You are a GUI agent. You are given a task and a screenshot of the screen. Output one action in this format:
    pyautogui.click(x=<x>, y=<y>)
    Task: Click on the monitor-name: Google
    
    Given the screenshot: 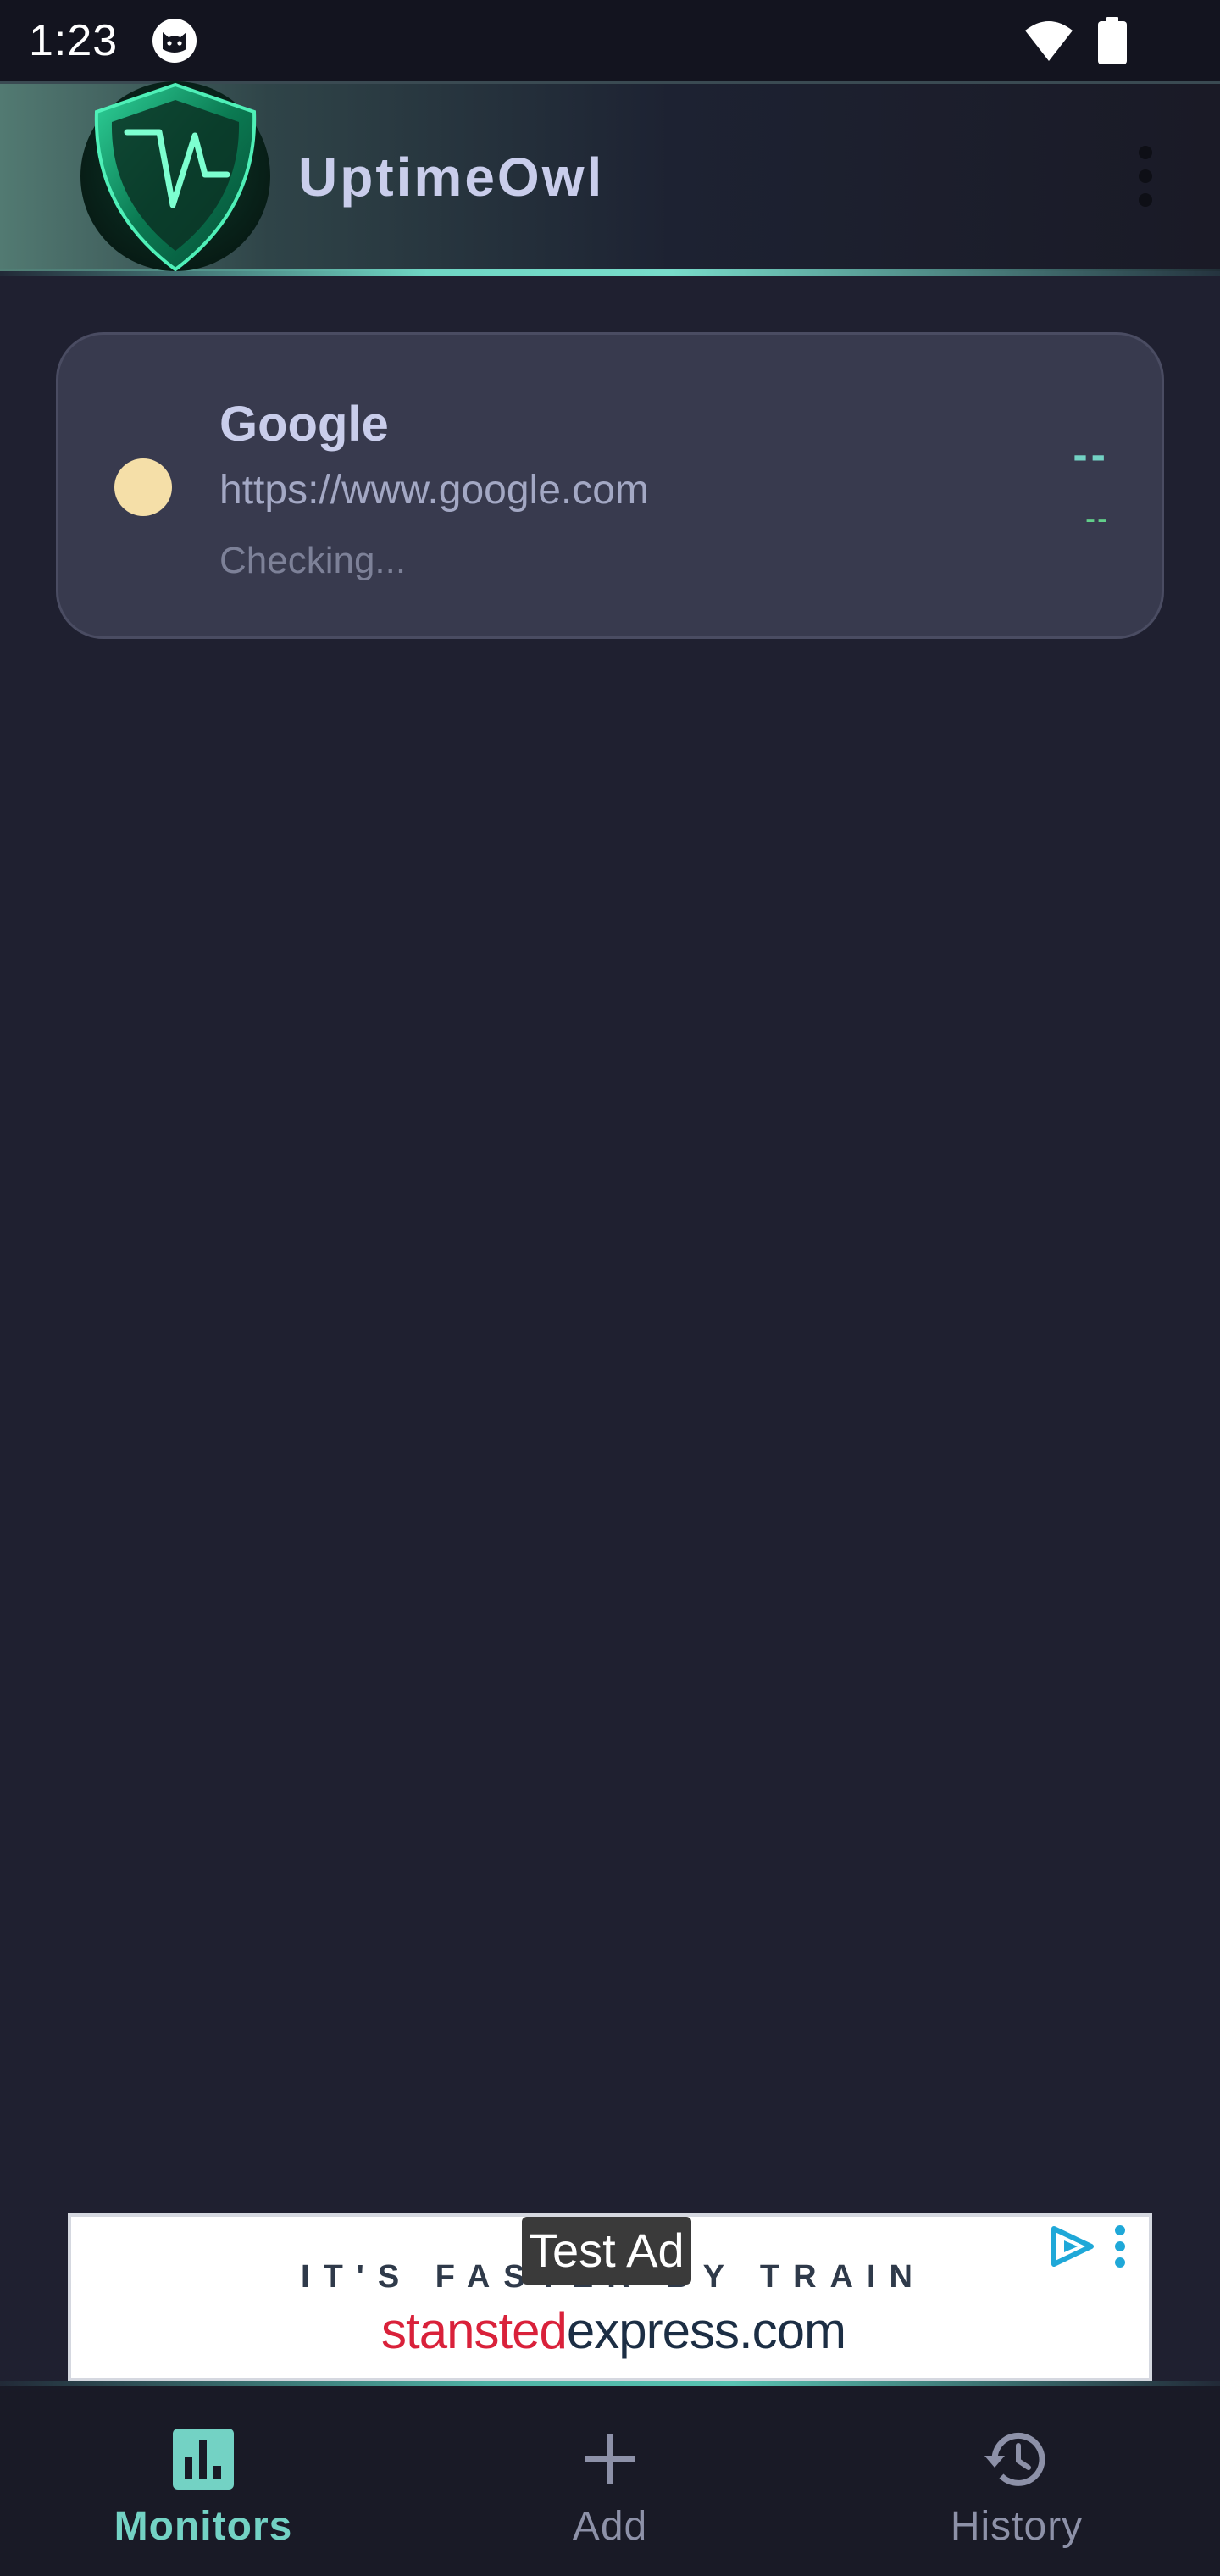 What is the action you would take?
    pyautogui.click(x=304, y=424)
    